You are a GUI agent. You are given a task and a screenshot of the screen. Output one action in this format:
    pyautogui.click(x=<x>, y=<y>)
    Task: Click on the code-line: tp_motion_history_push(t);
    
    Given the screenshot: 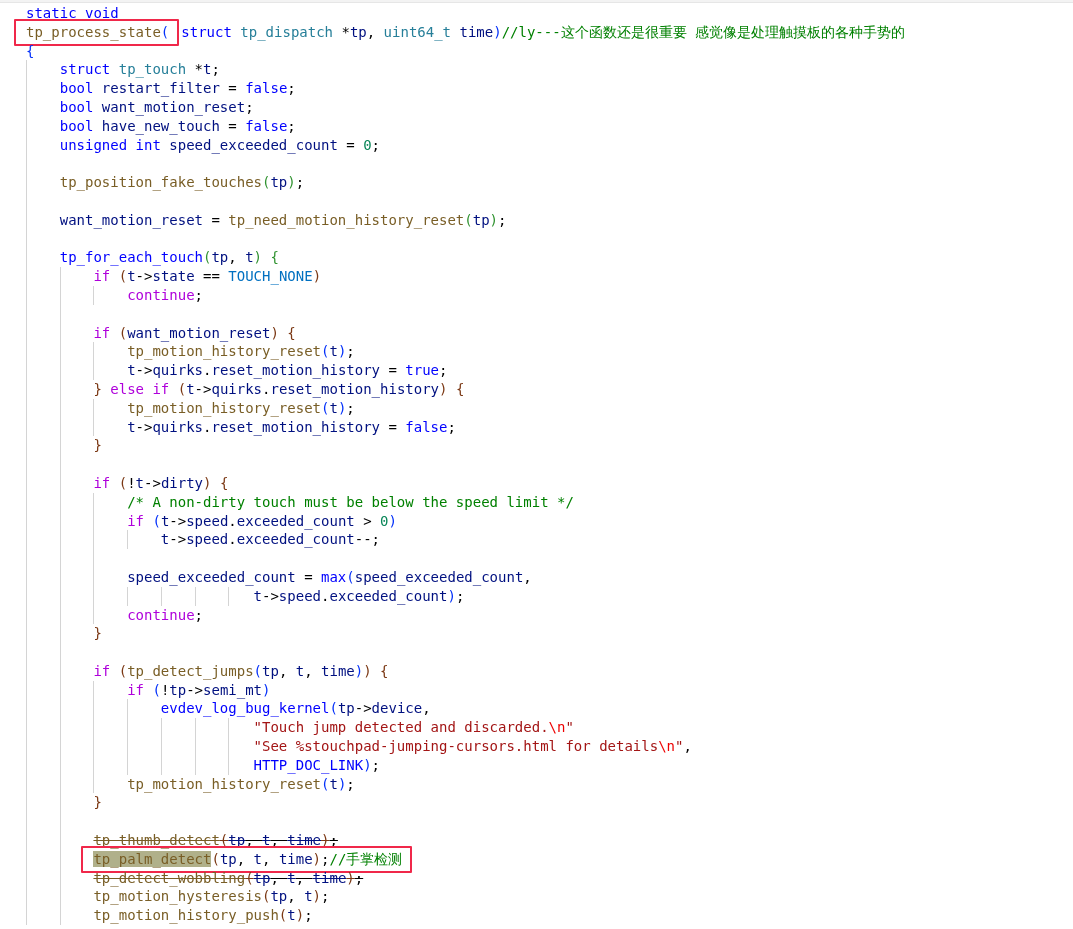 What is the action you would take?
    pyautogui.click(x=203, y=916)
    